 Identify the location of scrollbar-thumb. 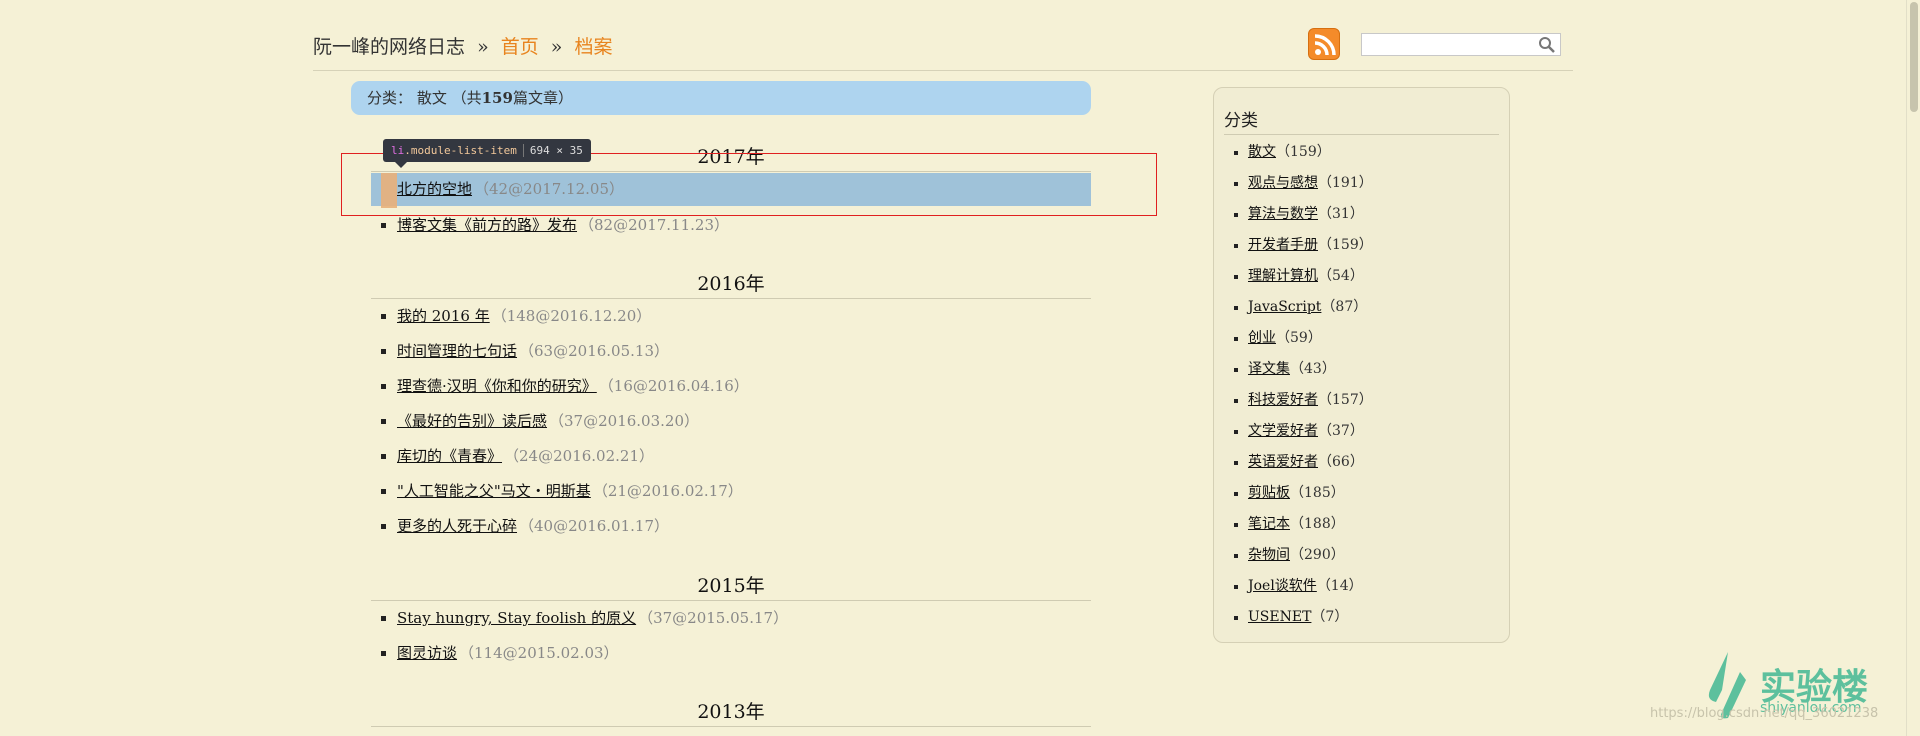
(1914, 57).